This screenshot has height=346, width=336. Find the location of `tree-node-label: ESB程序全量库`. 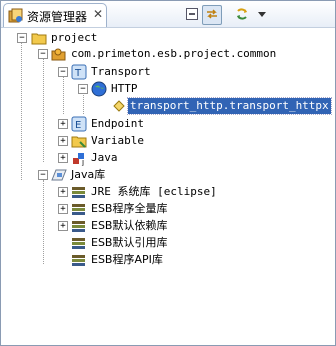

tree-node-label: ESB程序全量库 is located at coordinates (129, 208).